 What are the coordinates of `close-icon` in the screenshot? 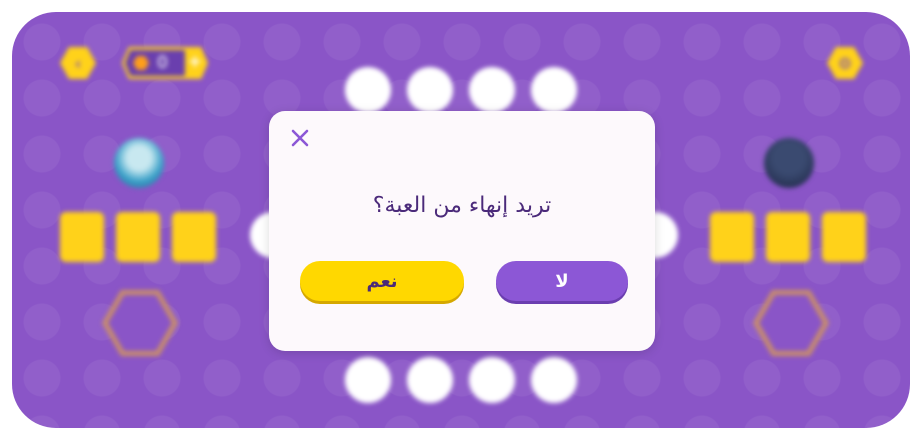 It's located at (300, 138).